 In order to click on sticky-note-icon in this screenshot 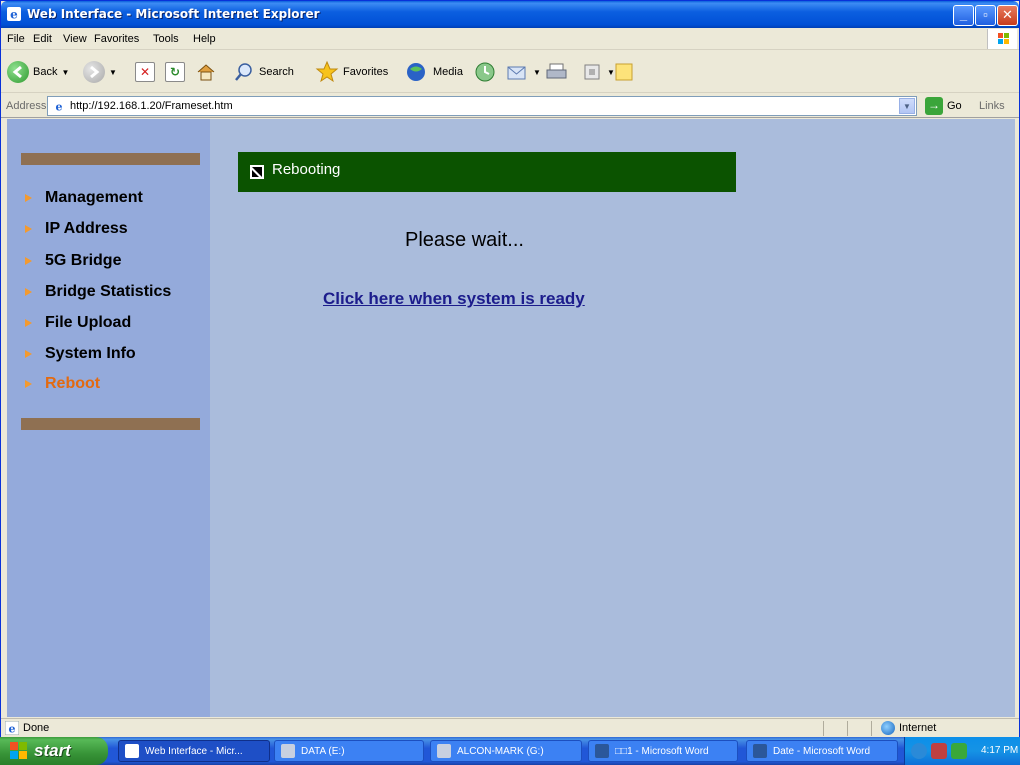, I will do `click(624, 72)`.